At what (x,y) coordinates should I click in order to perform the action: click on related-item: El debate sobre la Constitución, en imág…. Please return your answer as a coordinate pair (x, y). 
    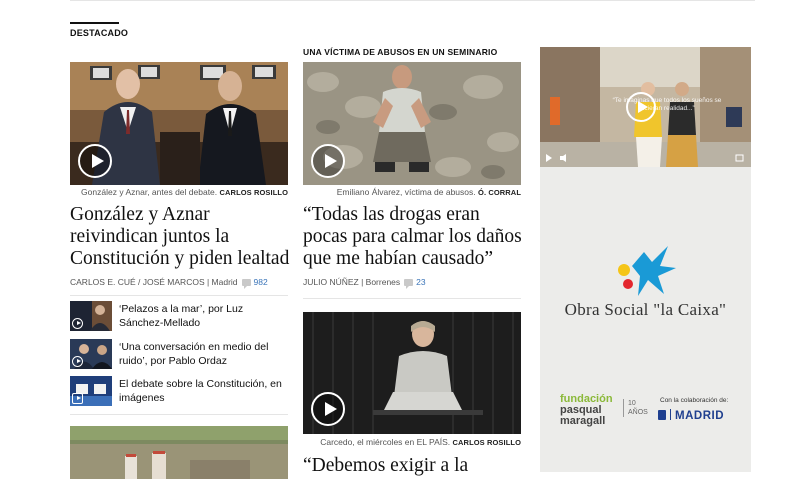
    Looking at the image, I should click on (180, 391).